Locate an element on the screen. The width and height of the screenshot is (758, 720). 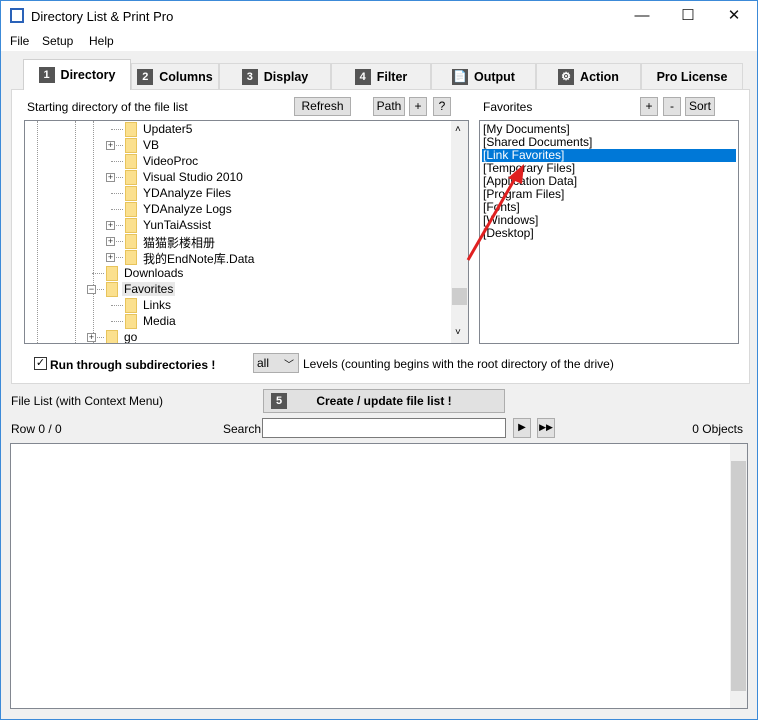
tree-item: + 猫猫影楼相册 is located at coordinates (239, 241).